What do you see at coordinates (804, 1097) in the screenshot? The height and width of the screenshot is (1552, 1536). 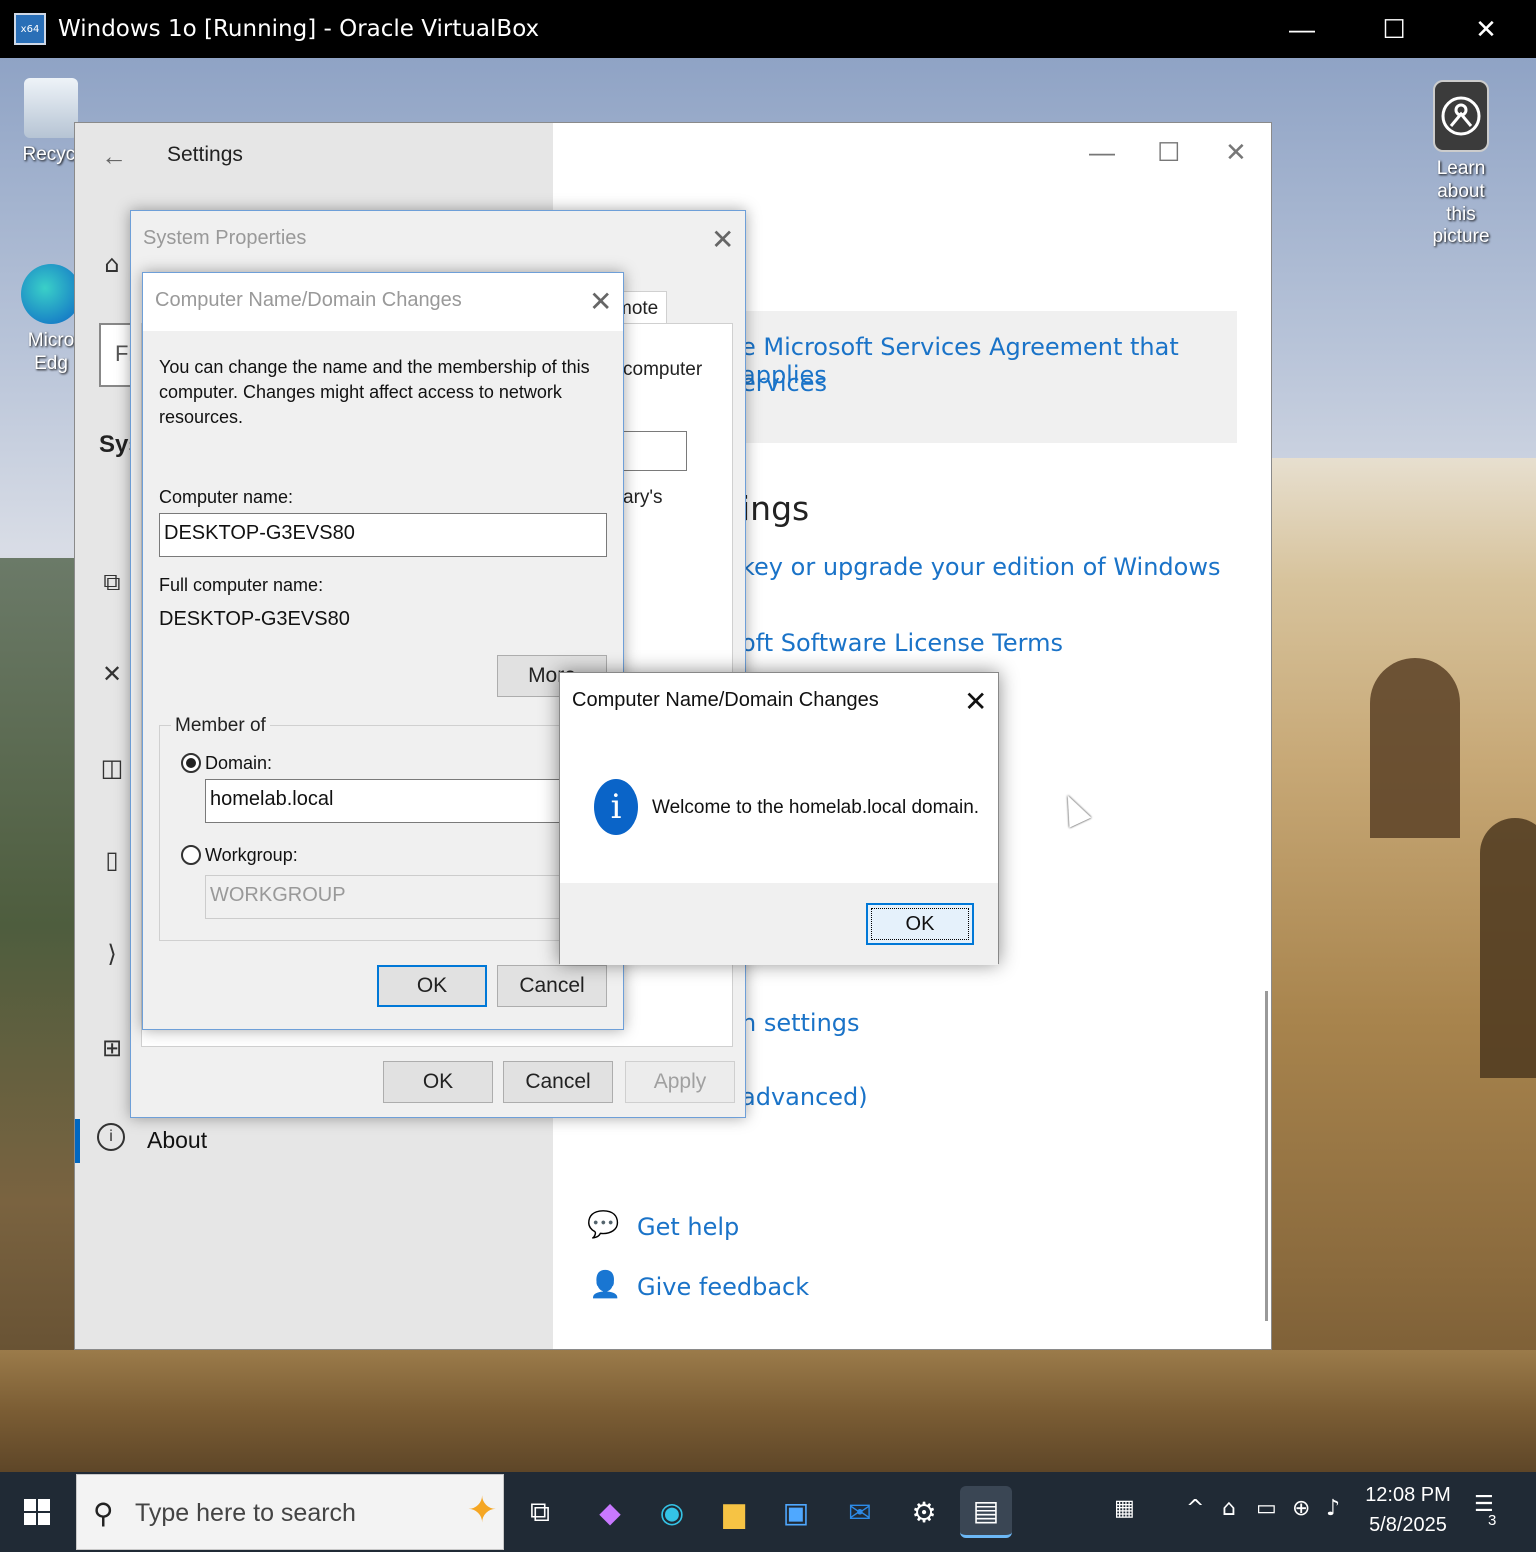 I see `advanced-settings-link: advanced)` at bounding box center [804, 1097].